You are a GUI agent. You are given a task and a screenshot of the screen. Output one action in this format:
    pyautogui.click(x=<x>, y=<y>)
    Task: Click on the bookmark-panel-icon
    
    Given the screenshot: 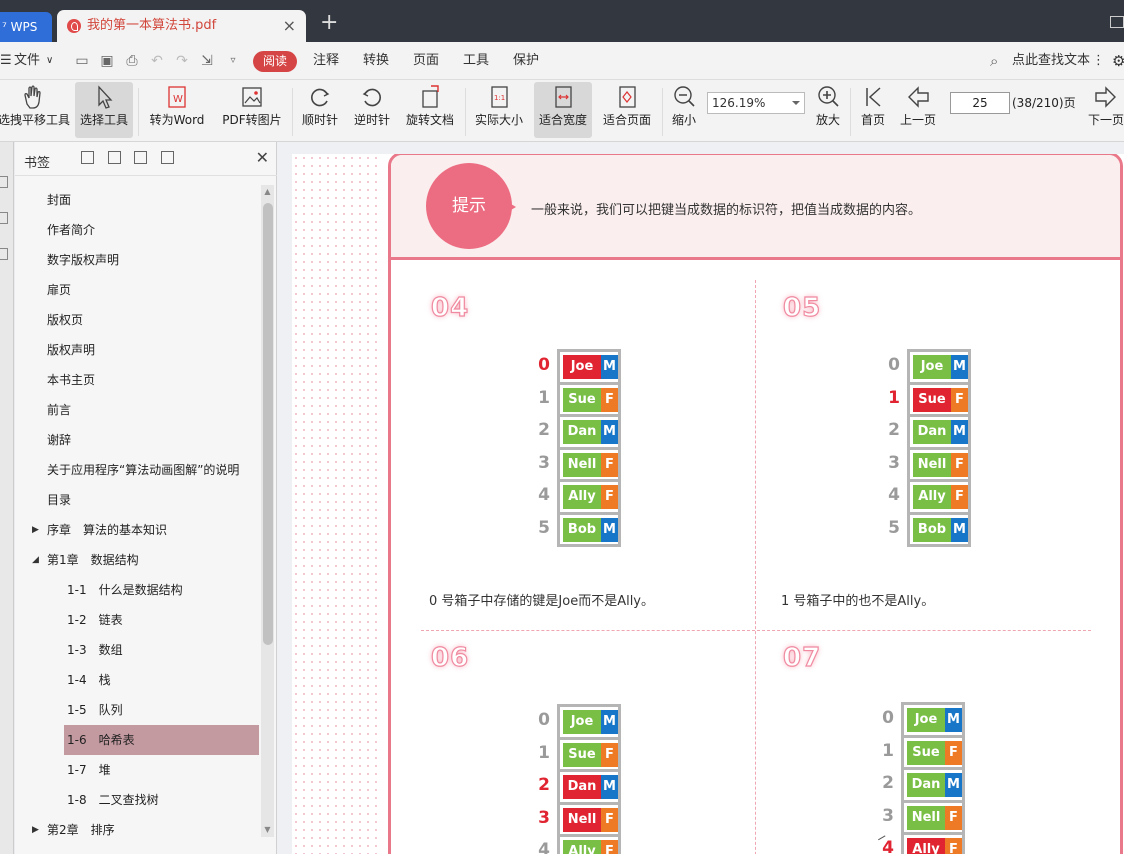 What is the action you would take?
    pyautogui.click(x=4, y=182)
    